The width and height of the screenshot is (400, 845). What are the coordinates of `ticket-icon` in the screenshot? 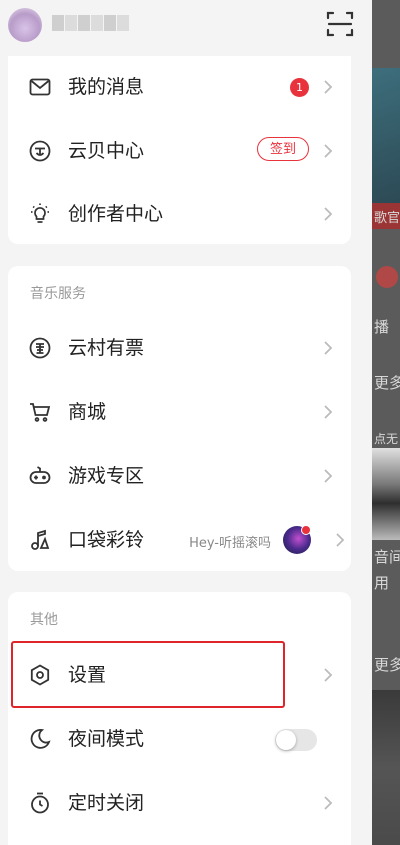 It's located at (40, 348).